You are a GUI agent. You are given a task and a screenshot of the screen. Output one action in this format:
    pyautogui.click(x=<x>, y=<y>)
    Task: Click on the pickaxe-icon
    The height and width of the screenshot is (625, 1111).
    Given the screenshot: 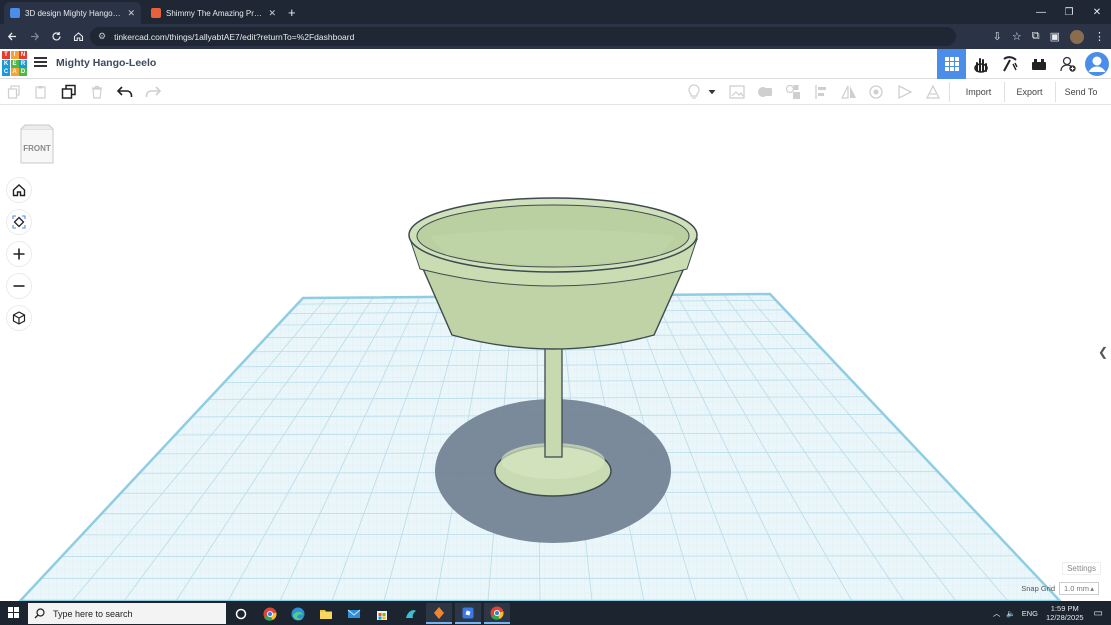 What is the action you would take?
    pyautogui.click(x=1010, y=64)
    